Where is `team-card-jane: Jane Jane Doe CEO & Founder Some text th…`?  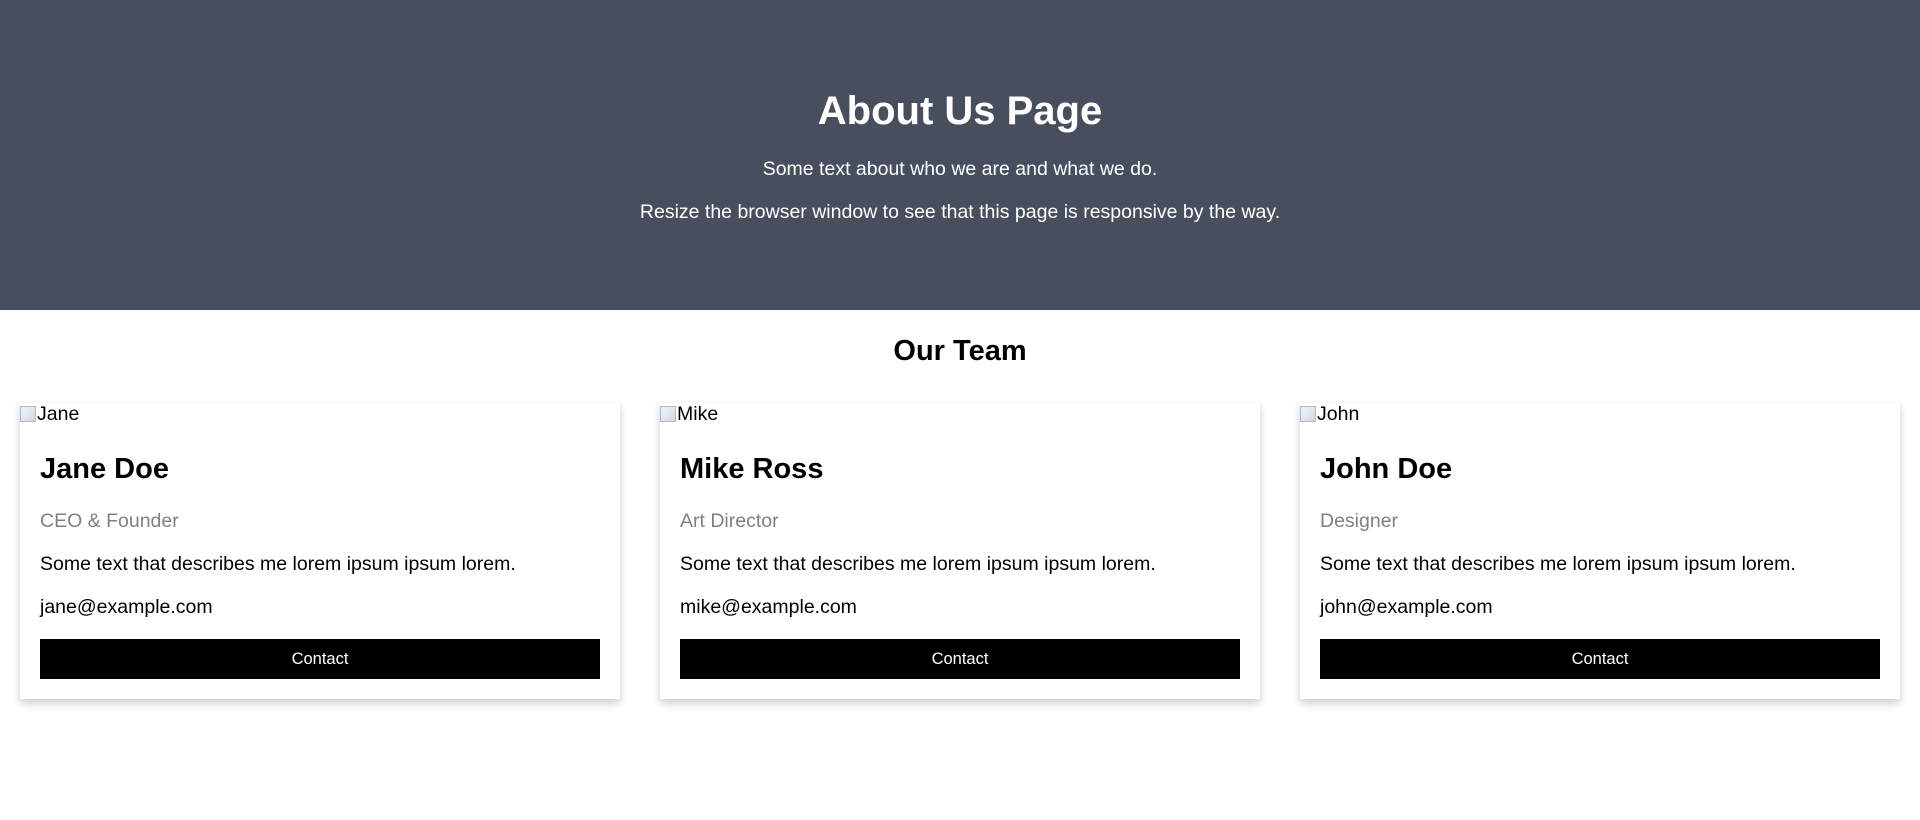 team-card-jane: Jane Jane Doe CEO & Founder Some text th… is located at coordinates (320, 551).